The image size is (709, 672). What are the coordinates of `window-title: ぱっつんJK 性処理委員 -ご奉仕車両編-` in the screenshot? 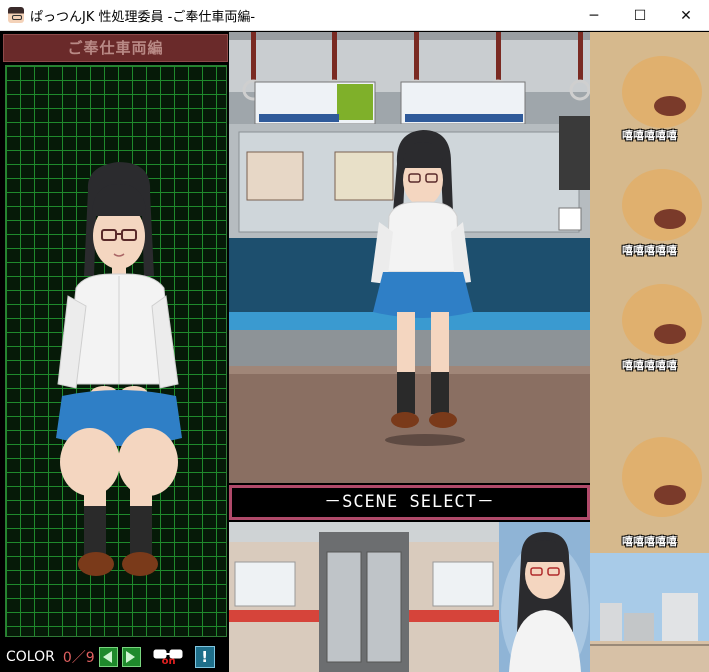 It's located at (142, 15).